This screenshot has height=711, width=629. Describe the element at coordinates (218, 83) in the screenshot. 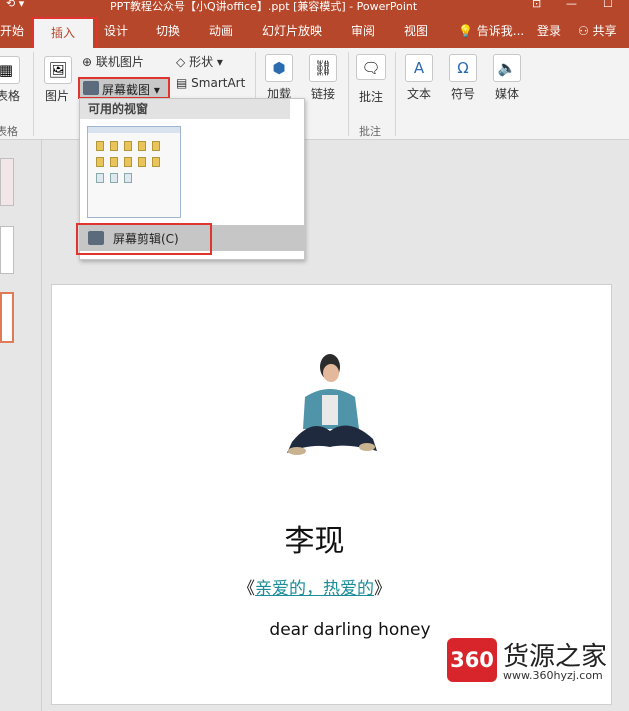

I see `smartart-label: SmartArt` at that location.